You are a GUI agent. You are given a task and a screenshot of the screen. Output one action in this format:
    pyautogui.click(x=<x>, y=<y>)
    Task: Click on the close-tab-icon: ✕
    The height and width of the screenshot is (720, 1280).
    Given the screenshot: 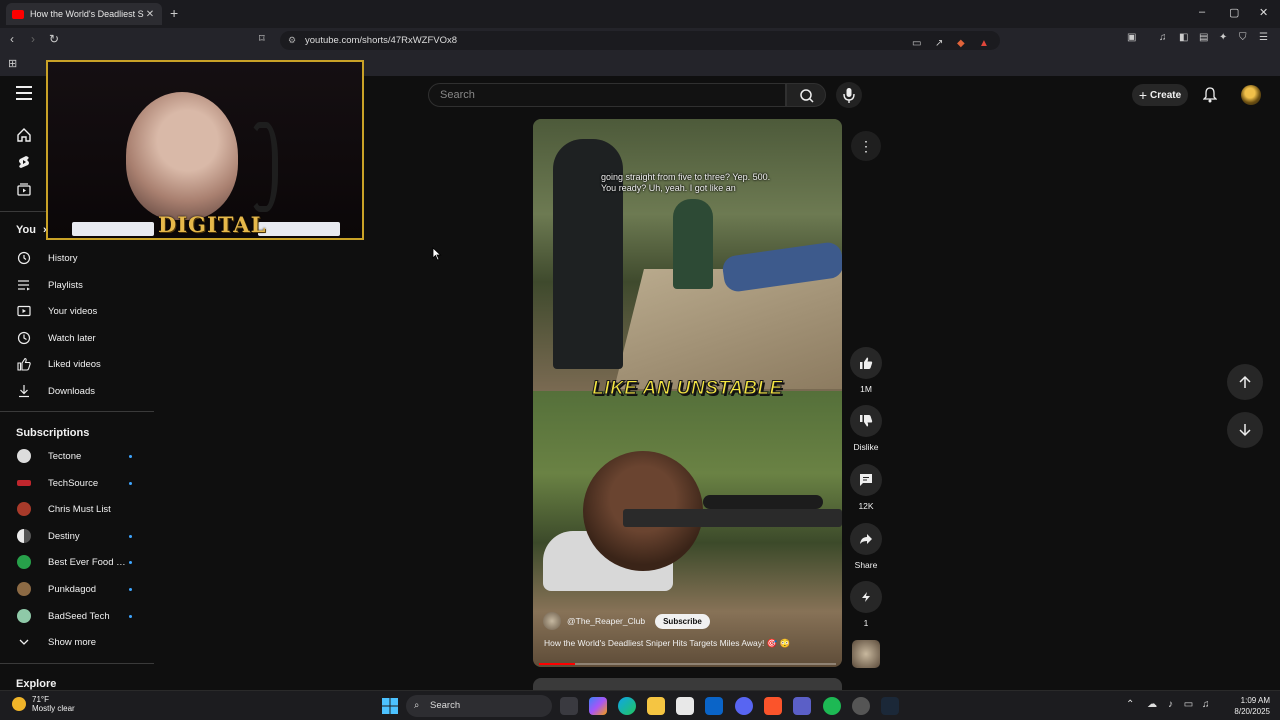 What is the action you would take?
    pyautogui.click(x=150, y=14)
    